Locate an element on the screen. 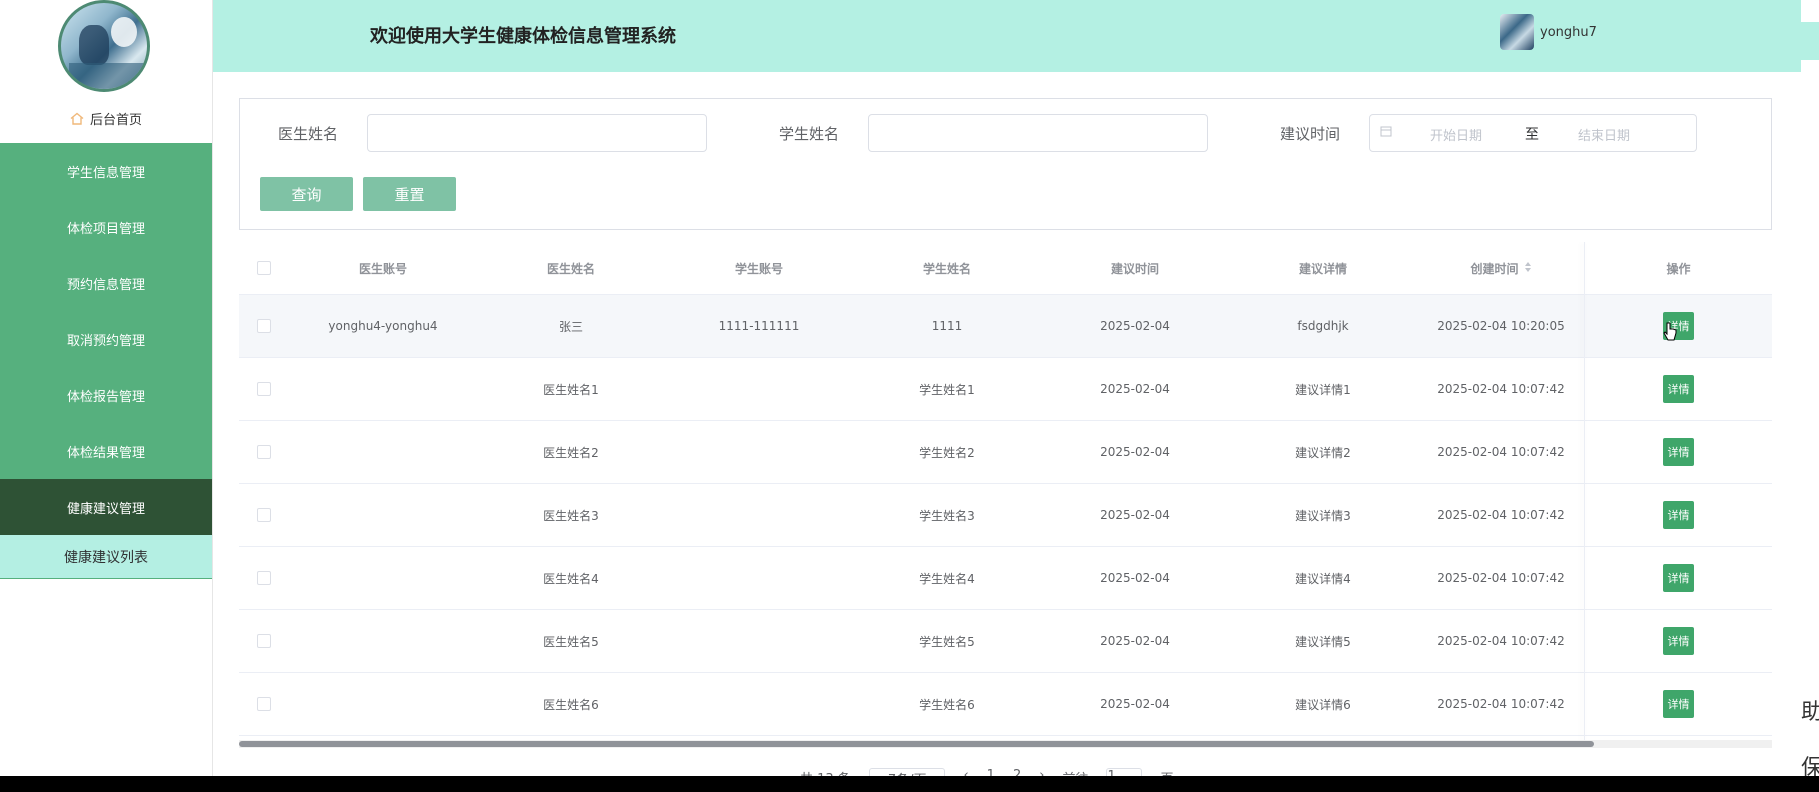  cell-advice-detail: 建议详情3 is located at coordinates (1323, 515).